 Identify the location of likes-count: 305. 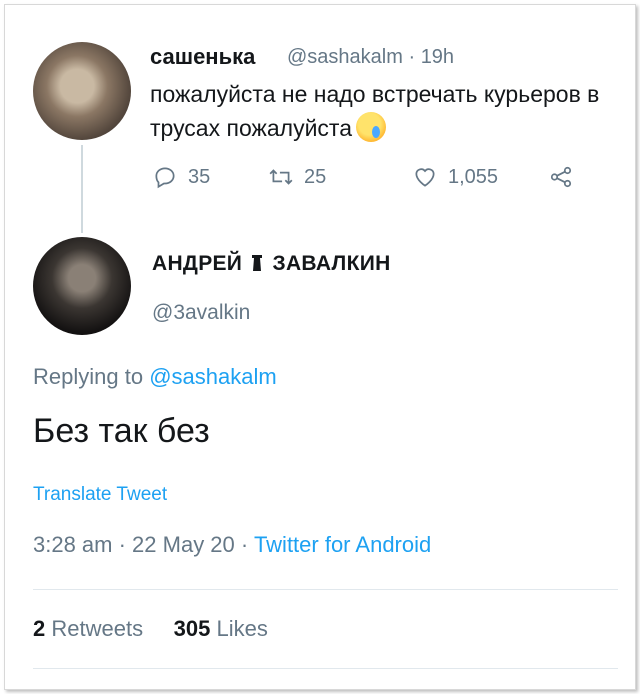
(192, 628).